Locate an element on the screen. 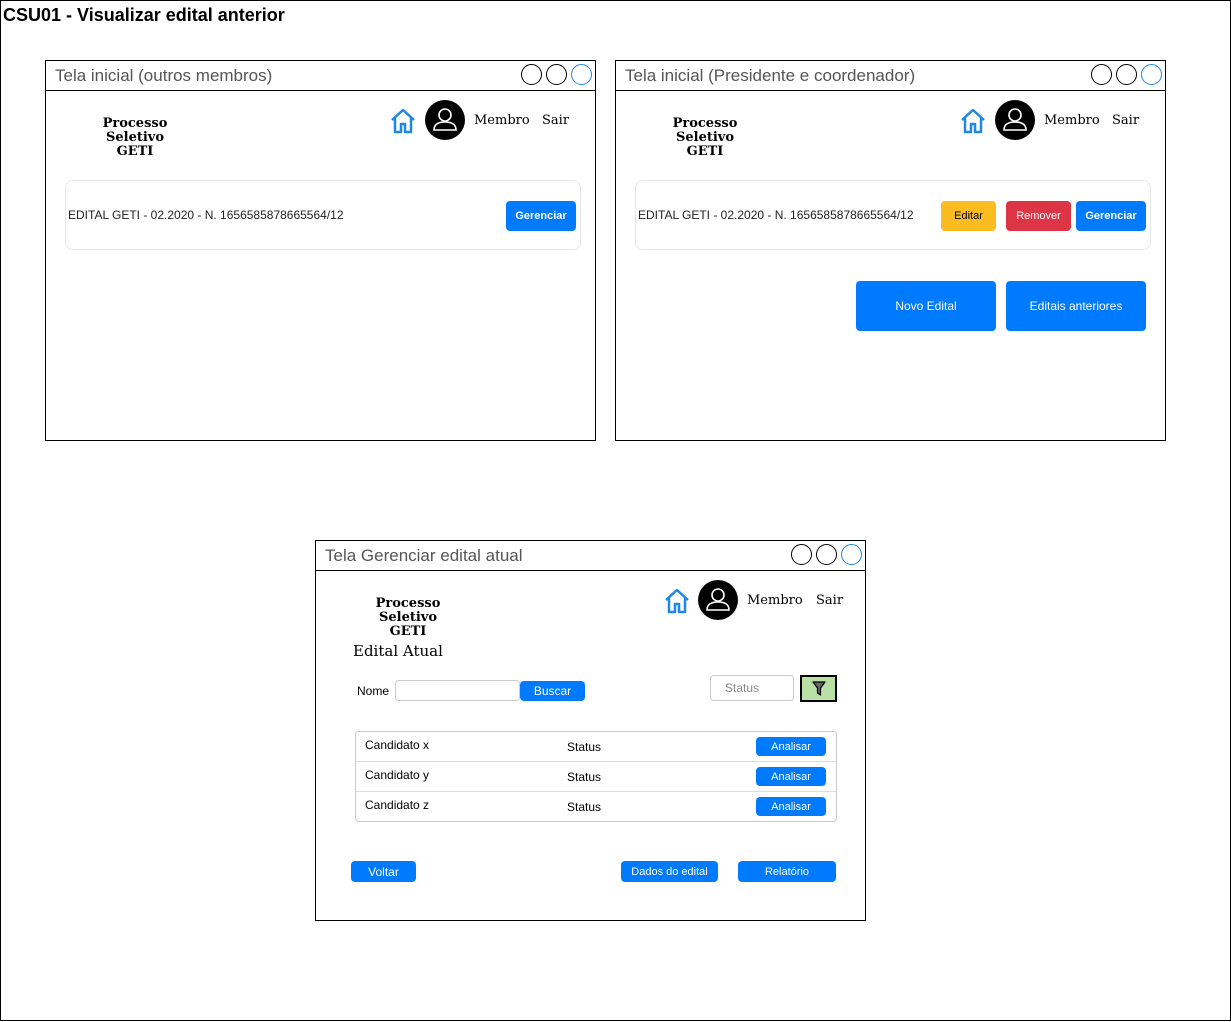  relatorio-button: Relatório is located at coordinates (787, 871).